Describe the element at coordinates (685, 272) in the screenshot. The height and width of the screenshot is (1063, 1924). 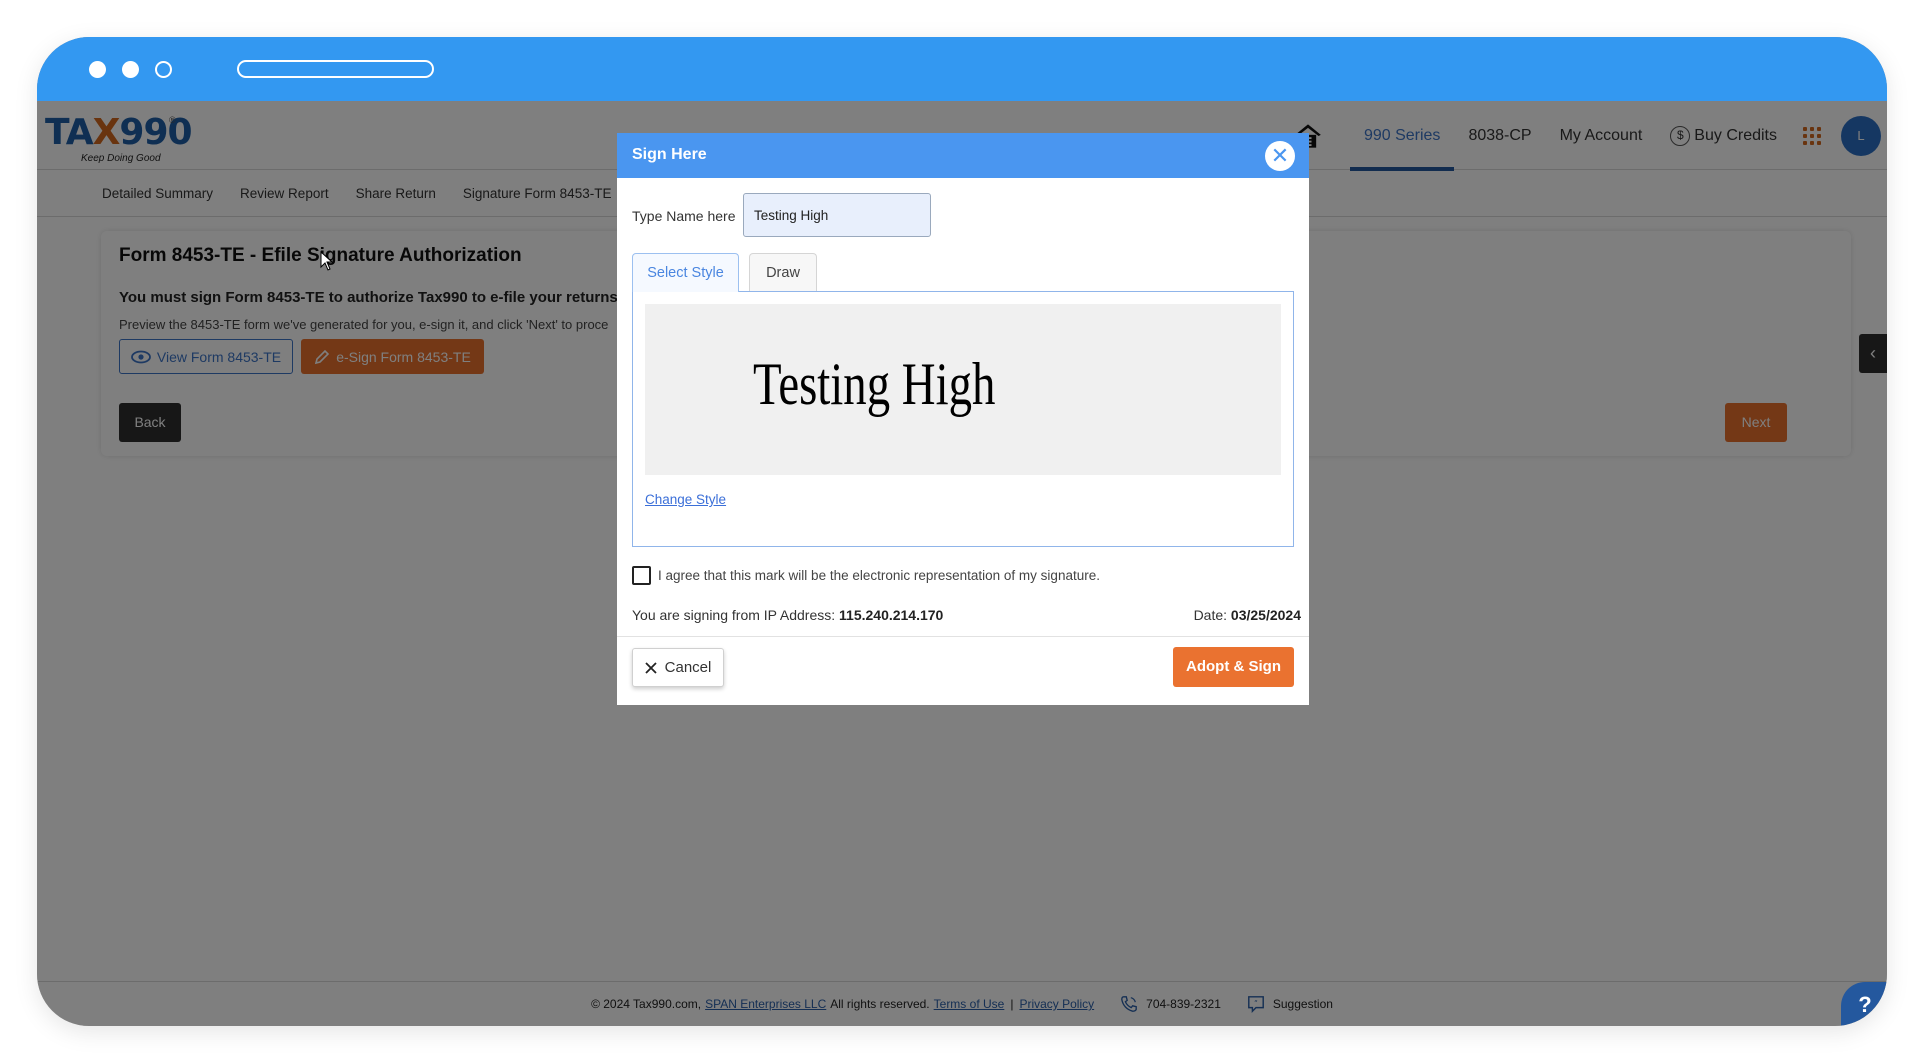
I see `tab-select-style: Select Style` at that location.